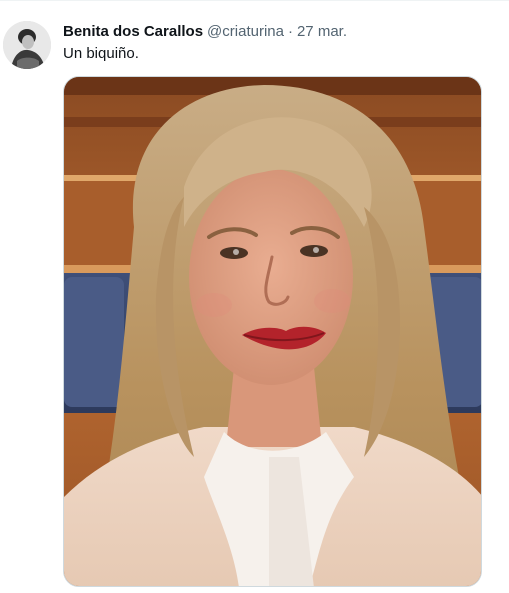 The width and height of the screenshot is (509, 593). What do you see at coordinates (322, 31) in the screenshot?
I see `tweet-date: 27 mar.` at bounding box center [322, 31].